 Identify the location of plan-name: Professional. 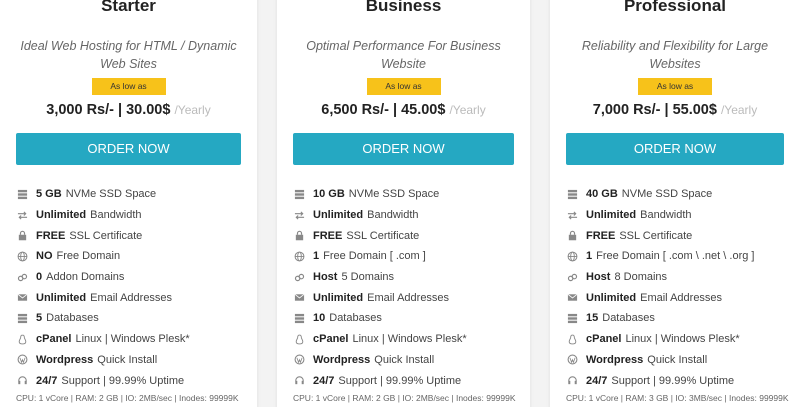
(675, 7).